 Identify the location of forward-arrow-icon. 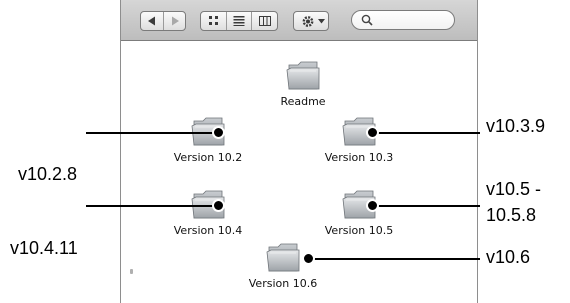
(175, 21).